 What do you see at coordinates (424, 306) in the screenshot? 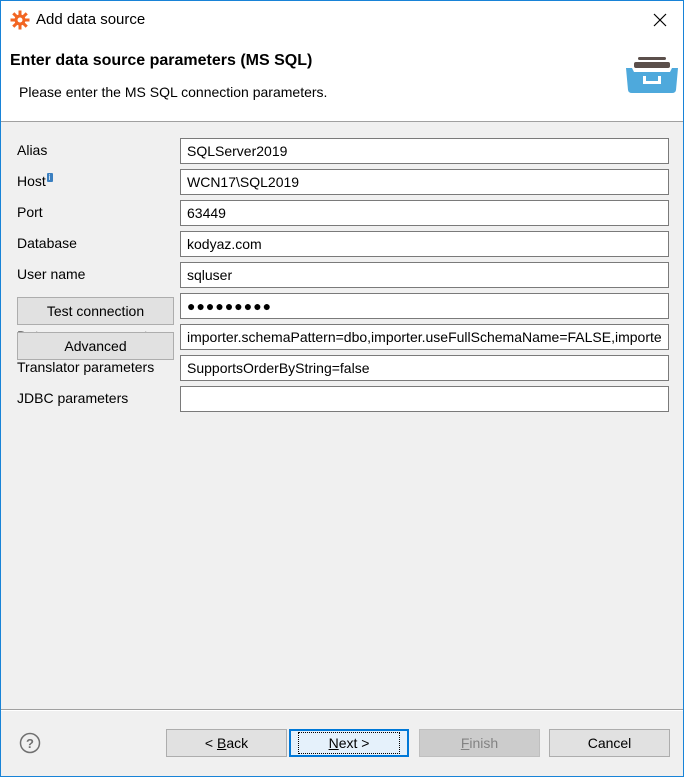
I see `password-input` at bounding box center [424, 306].